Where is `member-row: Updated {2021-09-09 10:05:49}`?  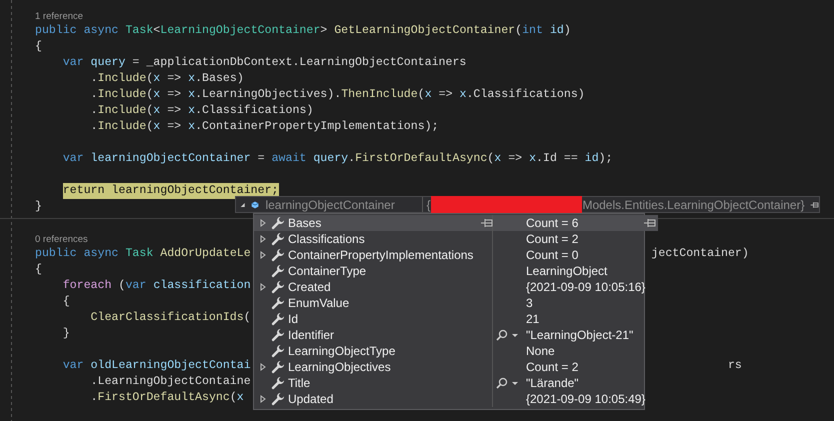 member-row: Updated {2021-09-09 10:05:49} is located at coordinates (449, 399).